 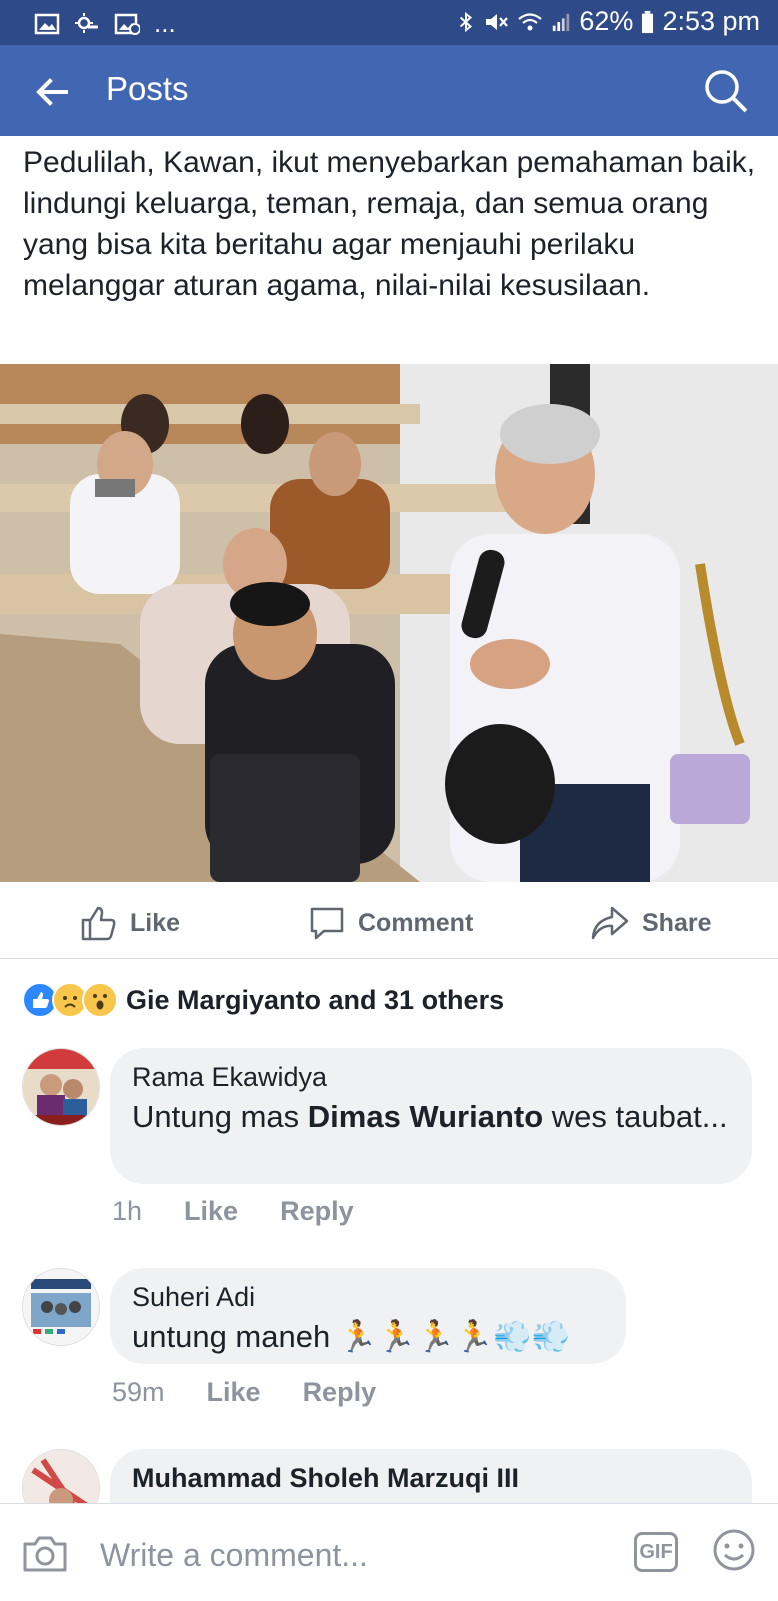 What do you see at coordinates (425, 1116) in the screenshot?
I see `comment-mention: Dimas Wurianto` at bounding box center [425, 1116].